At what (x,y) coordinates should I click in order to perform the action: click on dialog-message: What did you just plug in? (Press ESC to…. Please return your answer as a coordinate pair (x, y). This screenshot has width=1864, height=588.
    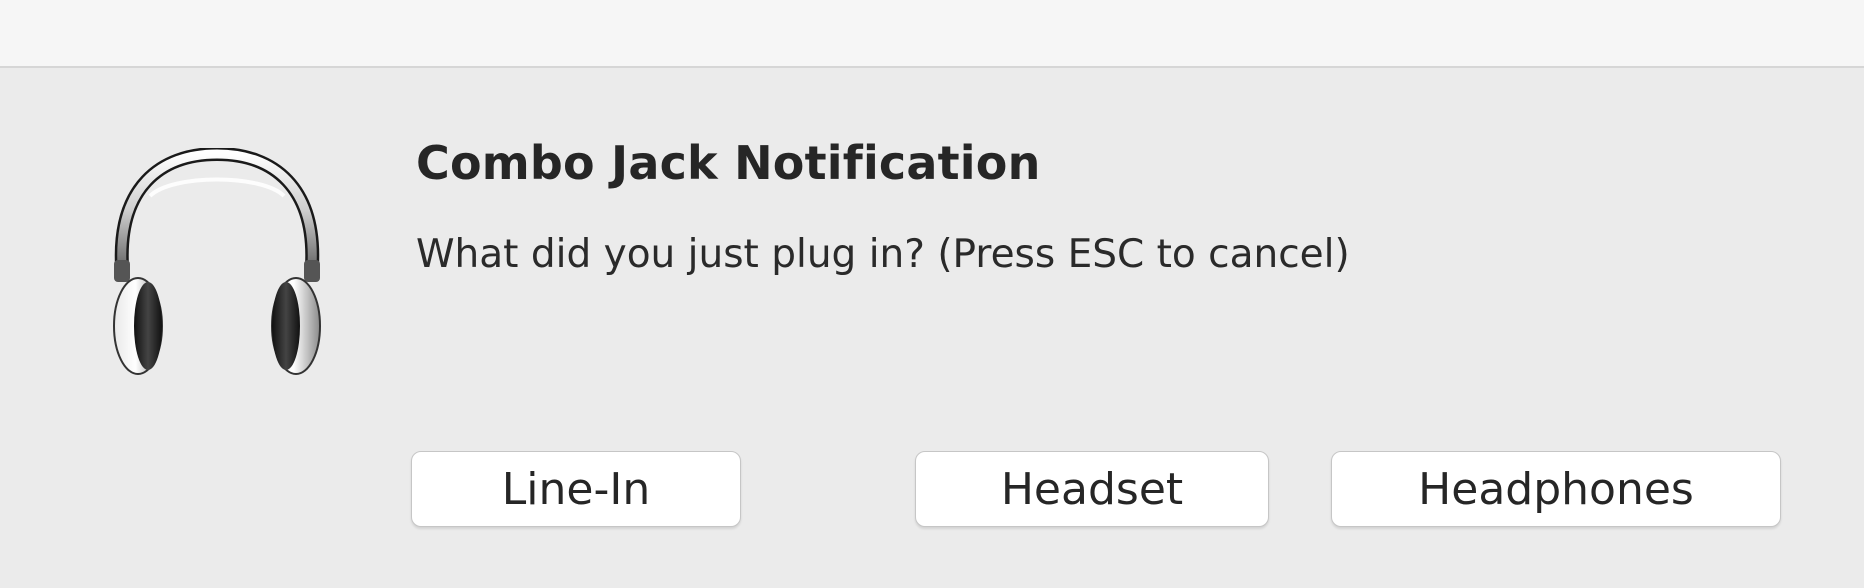
    Looking at the image, I should click on (883, 254).